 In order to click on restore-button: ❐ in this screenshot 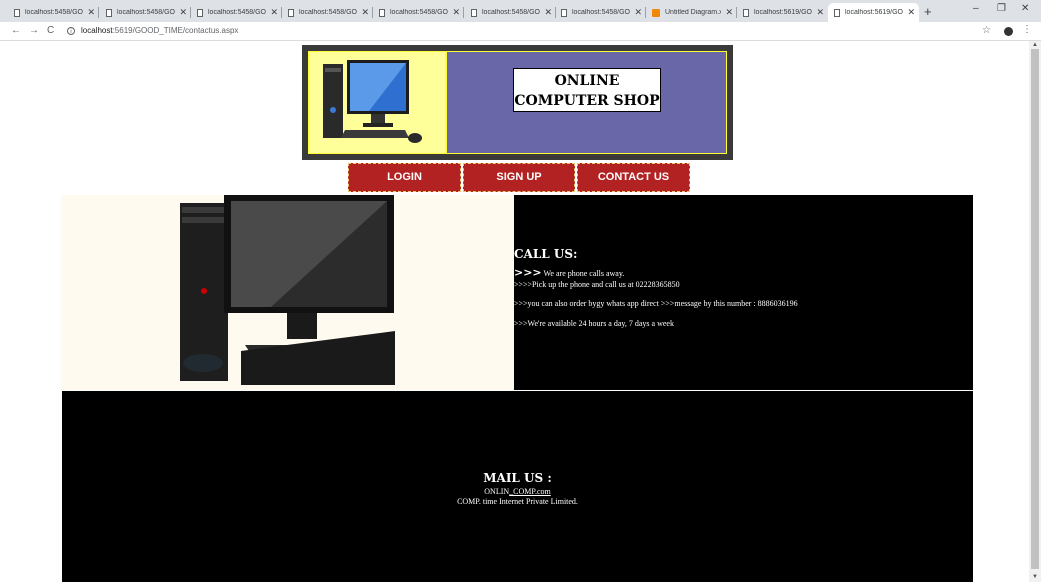, I will do `click(1001, 8)`.